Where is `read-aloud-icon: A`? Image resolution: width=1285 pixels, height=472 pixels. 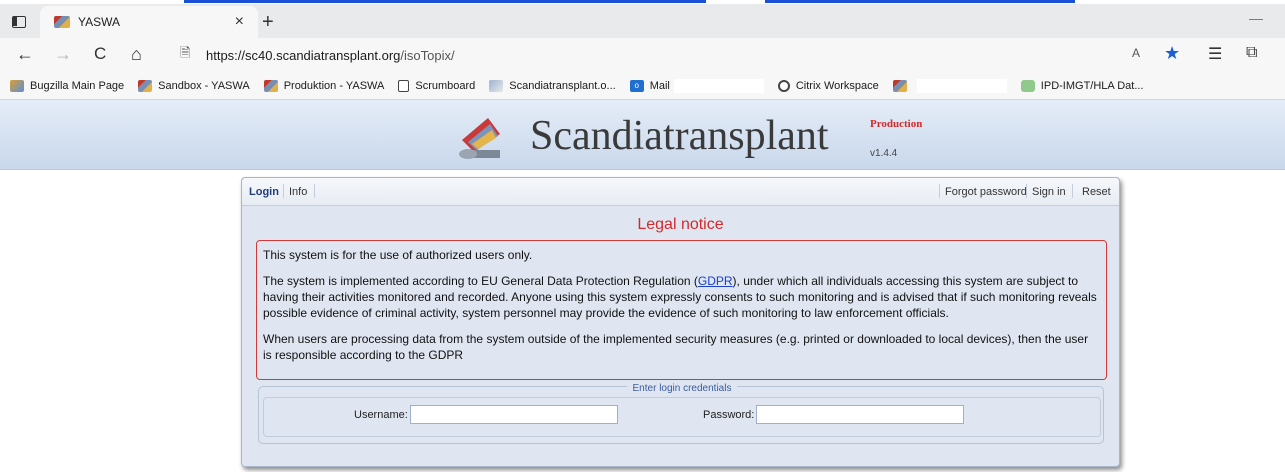 read-aloud-icon: A is located at coordinates (1136, 53).